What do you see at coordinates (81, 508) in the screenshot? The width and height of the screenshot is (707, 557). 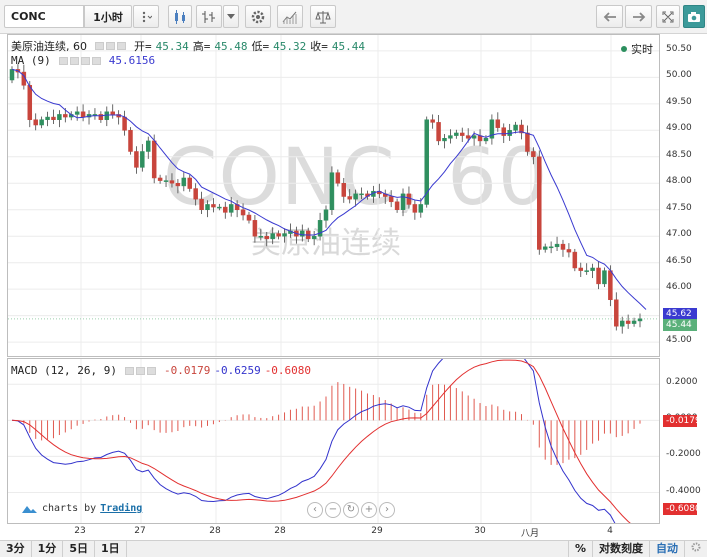 I see `chart-credit: charts by Trading` at bounding box center [81, 508].